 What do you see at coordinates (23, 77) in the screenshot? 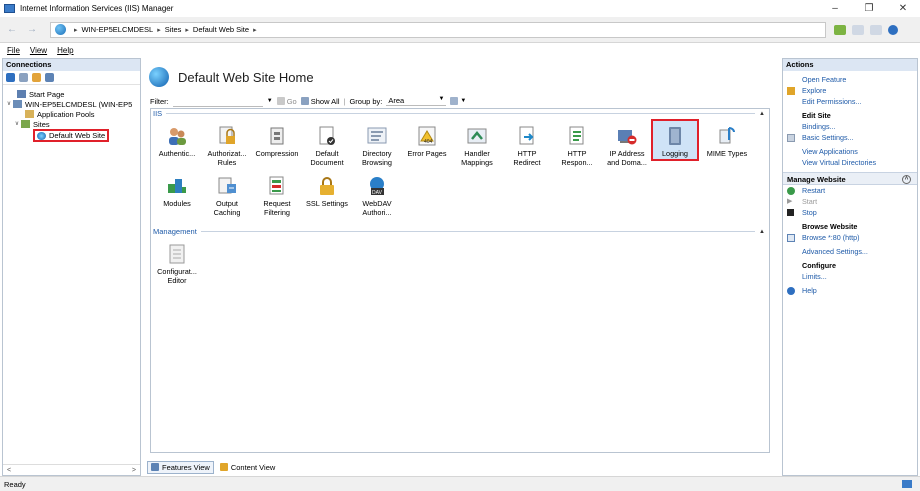
I see `save-icon` at bounding box center [23, 77].